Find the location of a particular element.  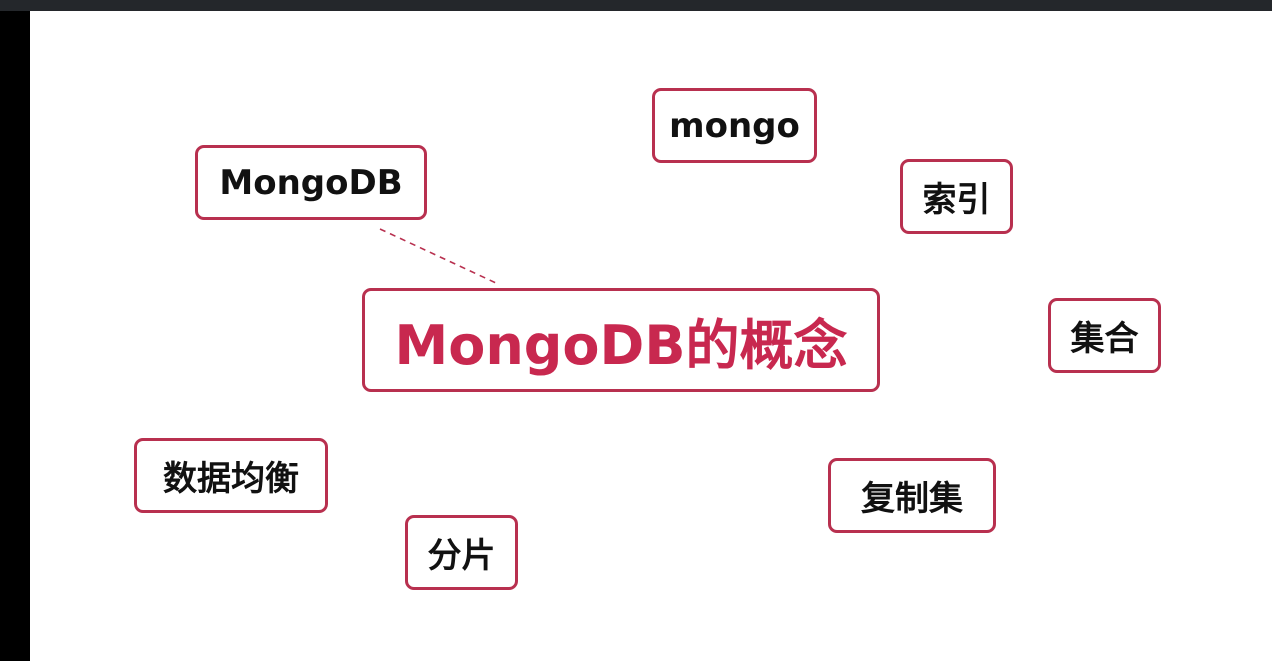

node-fenpian: 分片 is located at coordinates (461, 552).